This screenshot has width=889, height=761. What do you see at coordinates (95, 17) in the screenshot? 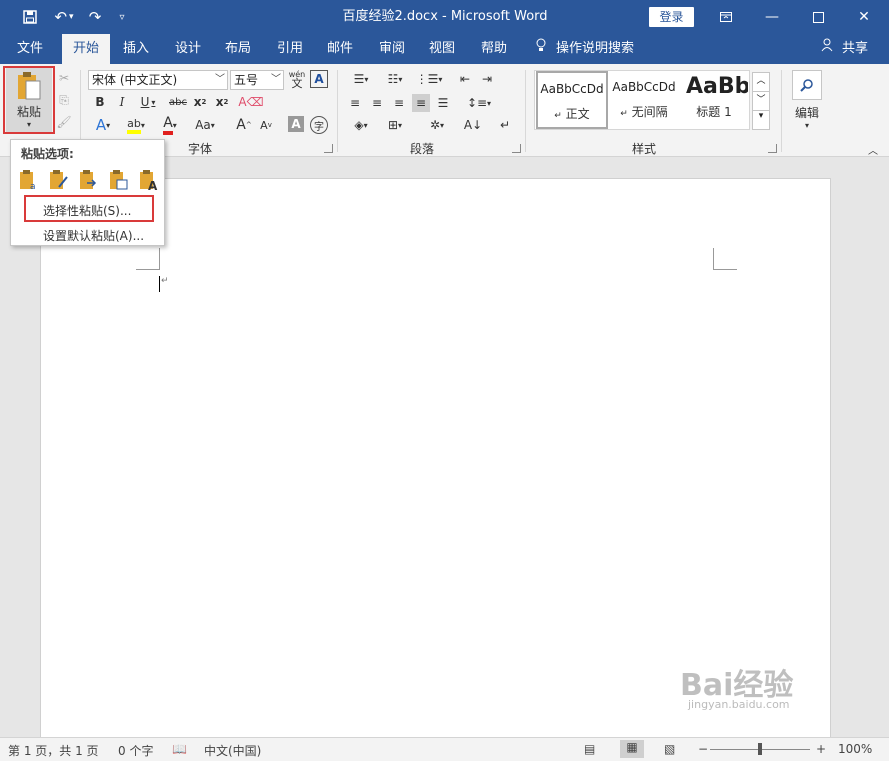
I see `redo-icon: ↷` at bounding box center [95, 17].